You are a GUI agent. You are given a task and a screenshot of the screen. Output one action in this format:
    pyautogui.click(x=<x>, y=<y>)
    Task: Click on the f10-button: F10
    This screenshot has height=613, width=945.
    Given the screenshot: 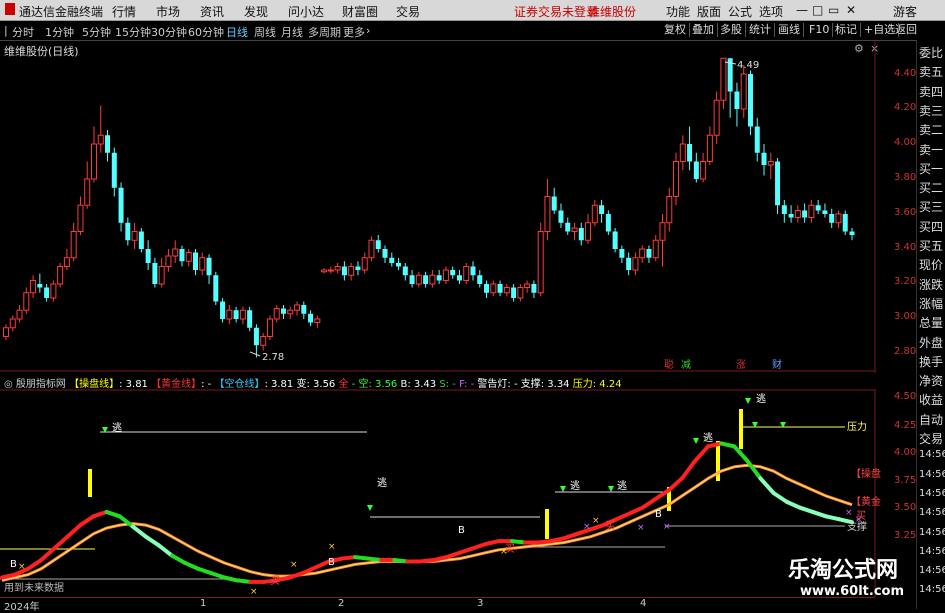 What is the action you would take?
    pyautogui.click(x=820, y=30)
    